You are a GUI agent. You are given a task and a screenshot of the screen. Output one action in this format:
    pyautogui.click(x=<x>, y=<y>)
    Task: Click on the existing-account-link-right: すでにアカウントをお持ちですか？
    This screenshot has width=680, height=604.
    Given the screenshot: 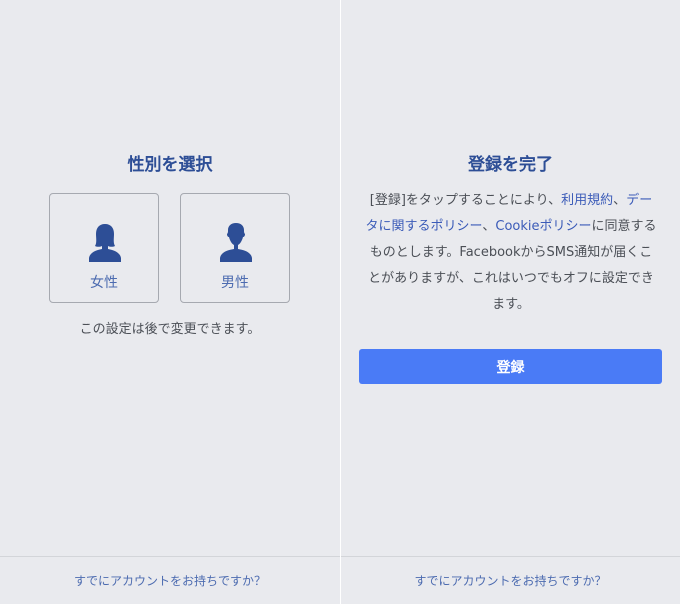 What is the action you would take?
    pyautogui.click(x=510, y=580)
    